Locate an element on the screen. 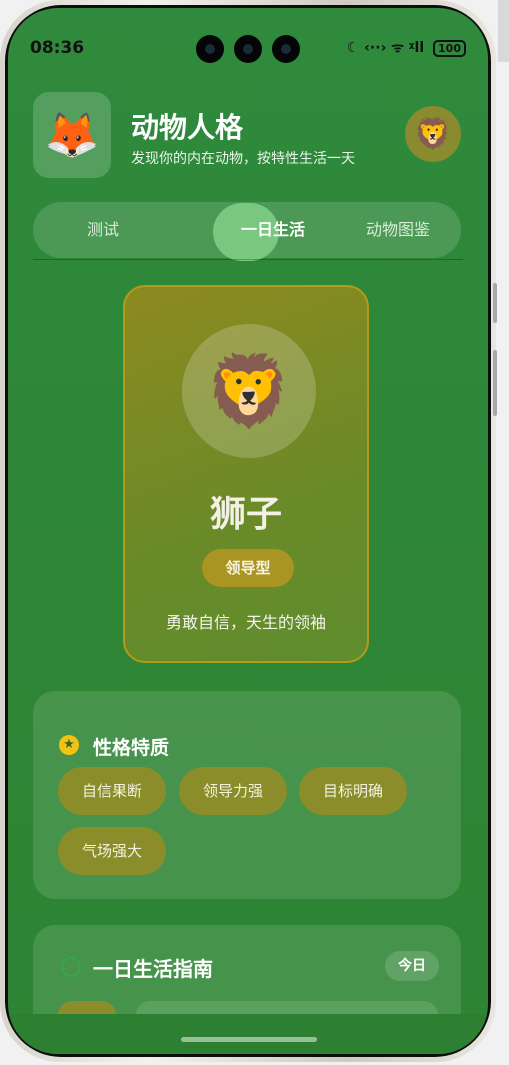  trait-chip: 自信果断 is located at coordinates (112, 791).